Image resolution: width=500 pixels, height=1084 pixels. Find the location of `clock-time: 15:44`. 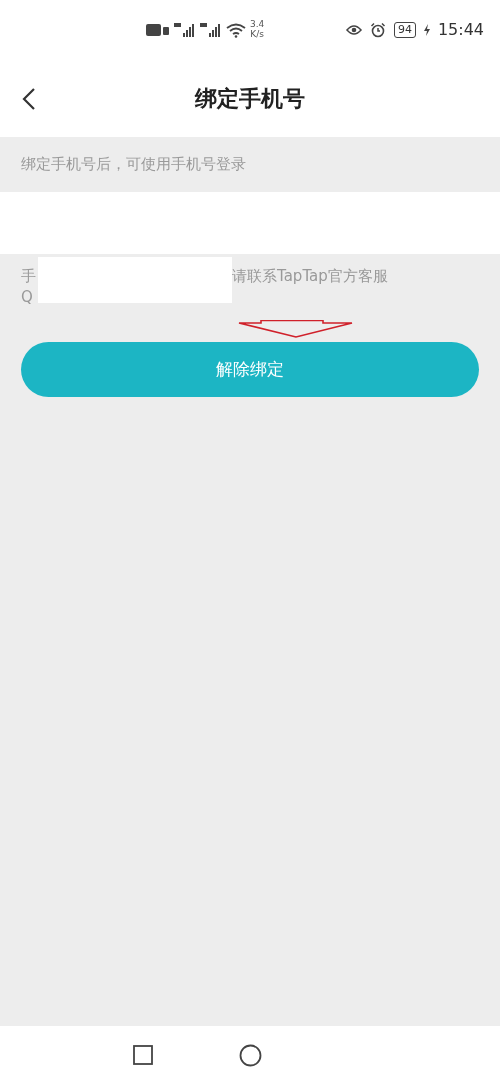

clock-time: 15:44 is located at coordinates (460, 30).